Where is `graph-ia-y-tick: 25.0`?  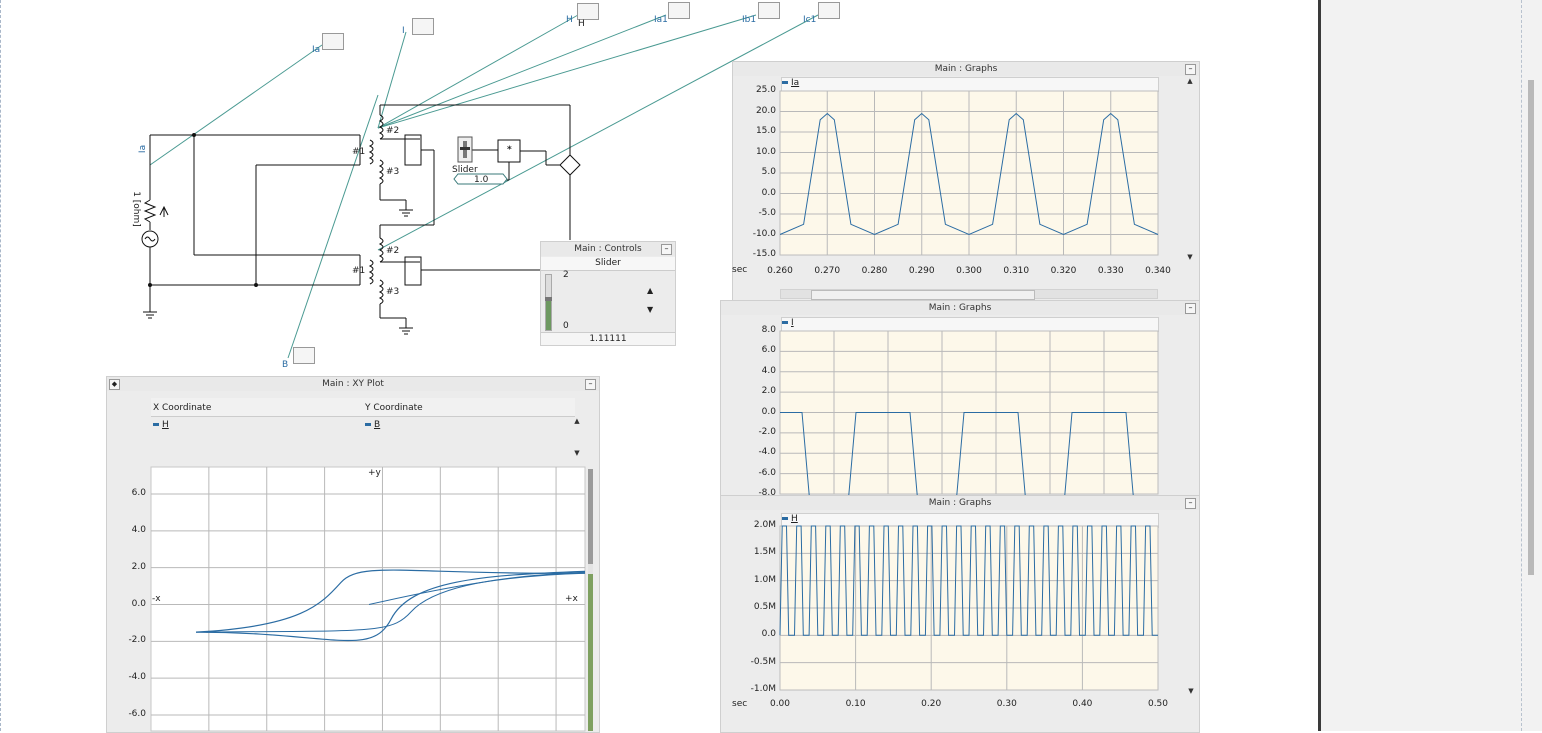
graph-ia-y-tick: 25.0 is located at coordinates (765, 90).